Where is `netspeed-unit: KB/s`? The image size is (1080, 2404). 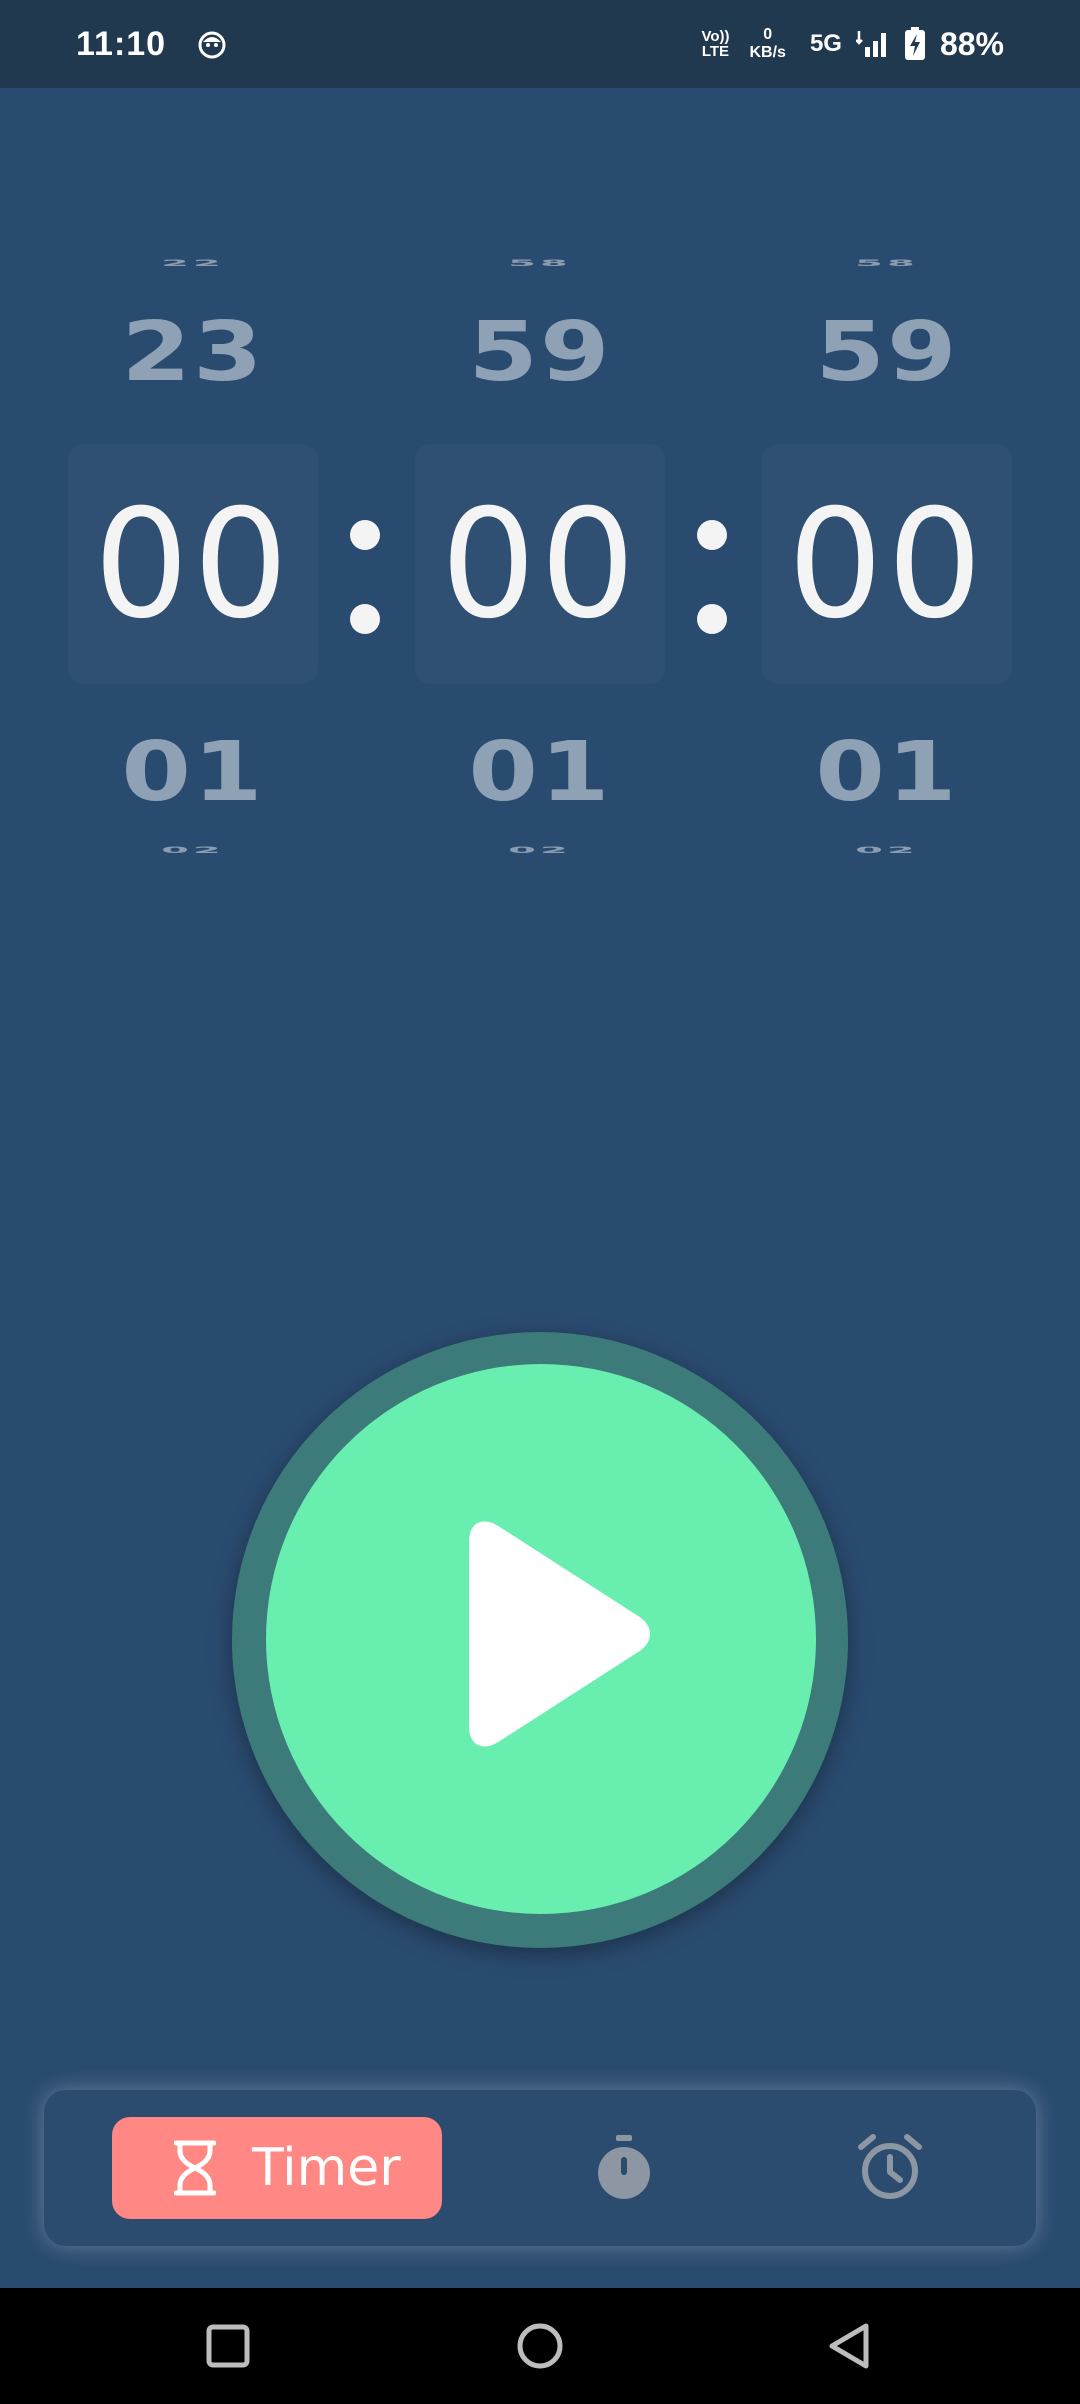 netspeed-unit: KB/s is located at coordinates (767, 52).